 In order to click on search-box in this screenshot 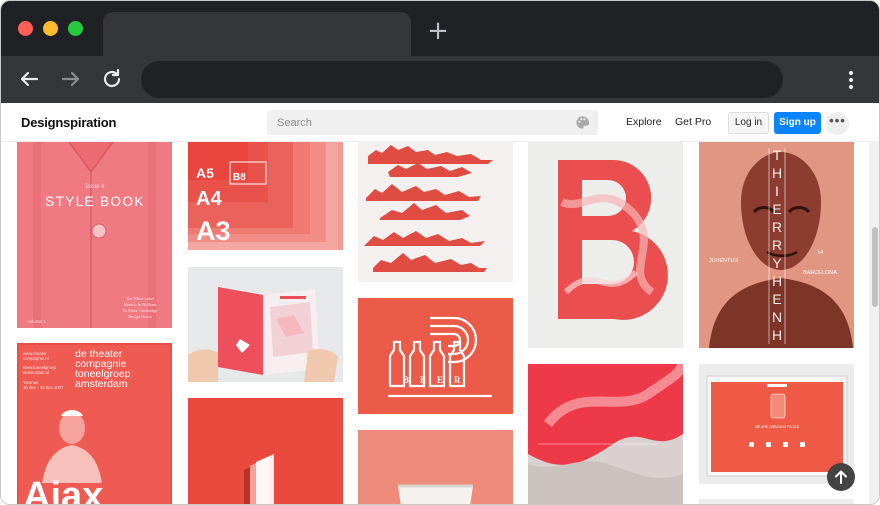, I will do `click(432, 122)`.